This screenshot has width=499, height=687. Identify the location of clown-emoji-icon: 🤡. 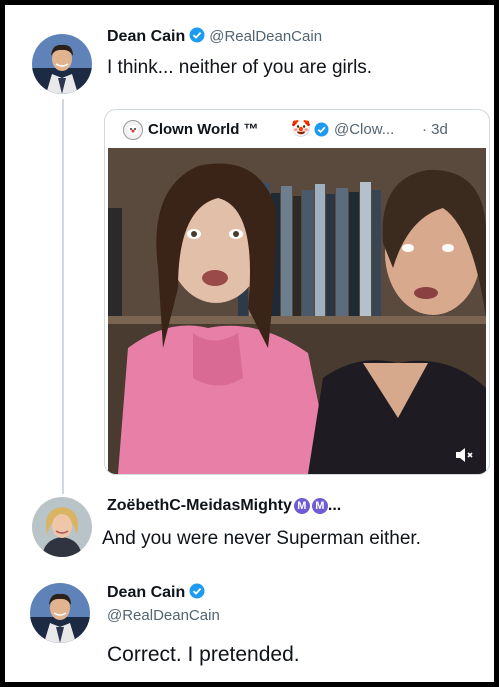
(301, 129).